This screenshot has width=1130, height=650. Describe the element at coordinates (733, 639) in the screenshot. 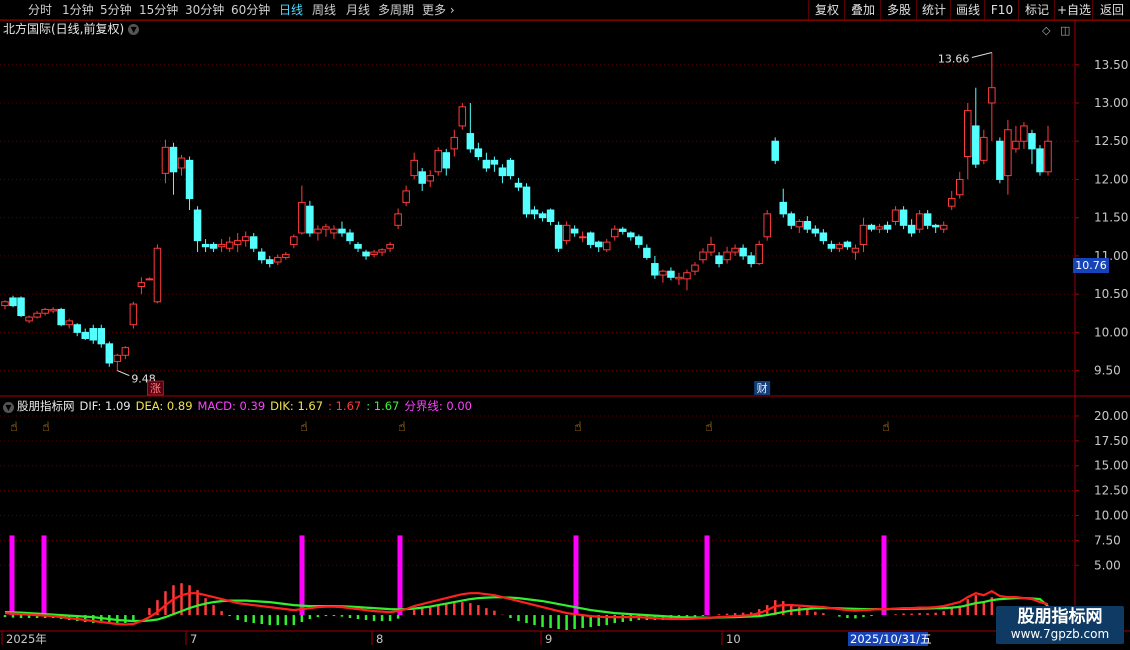

I see `xaxis-label: 10` at that location.